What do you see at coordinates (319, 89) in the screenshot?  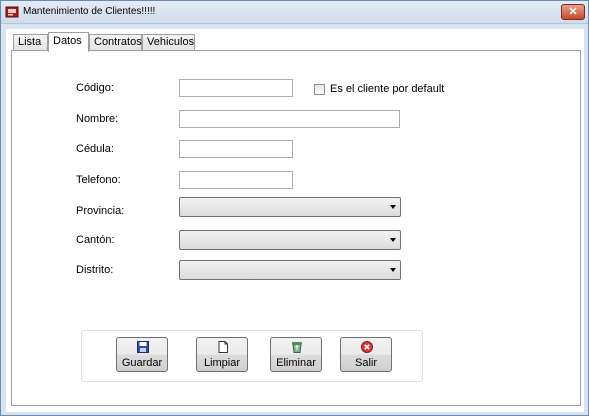 I see `default-client-checkbox` at bounding box center [319, 89].